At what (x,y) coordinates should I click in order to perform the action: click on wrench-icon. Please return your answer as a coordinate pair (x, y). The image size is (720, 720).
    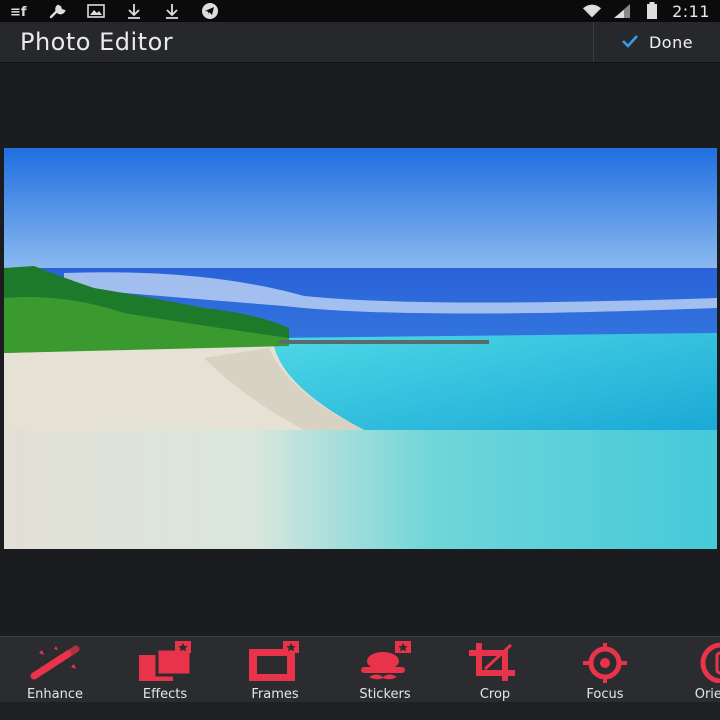
    Looking at the image, I should click on (58, 11).